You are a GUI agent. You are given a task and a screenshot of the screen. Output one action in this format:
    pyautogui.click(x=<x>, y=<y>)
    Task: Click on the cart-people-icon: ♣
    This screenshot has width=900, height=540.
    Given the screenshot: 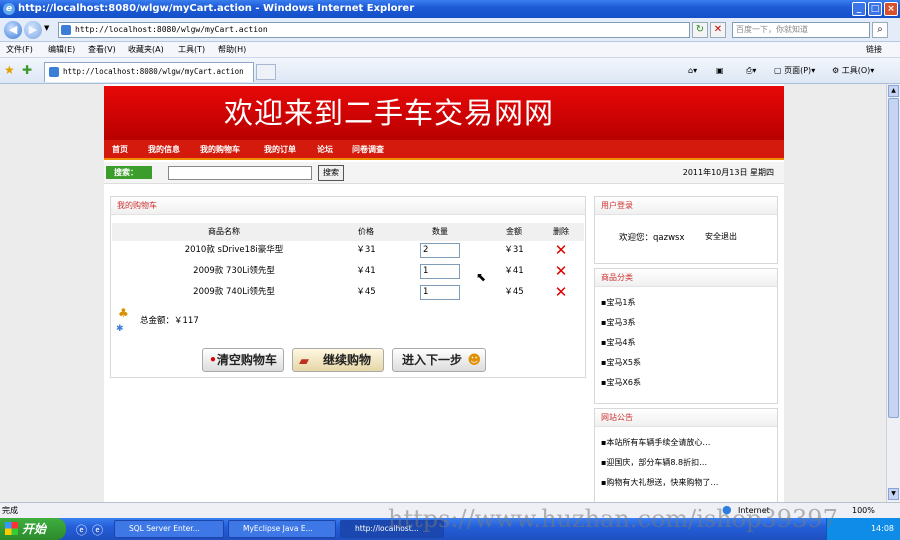 What is the action you would take?
    pyautogui.click(x=123, y=313)
    